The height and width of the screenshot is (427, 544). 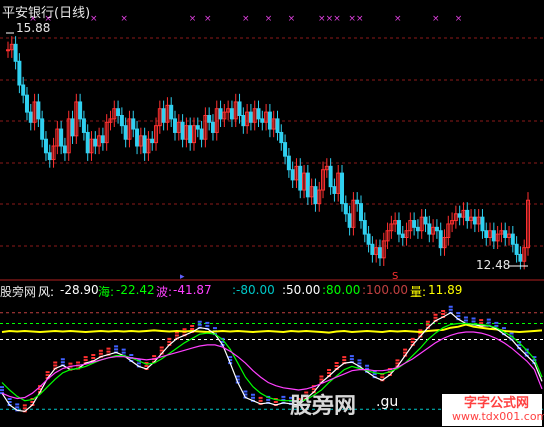 What do you see at coordinates (387, 402) in the screenshot?
I see `watermark-site-2: .gu` at bounding box center [387, 402].